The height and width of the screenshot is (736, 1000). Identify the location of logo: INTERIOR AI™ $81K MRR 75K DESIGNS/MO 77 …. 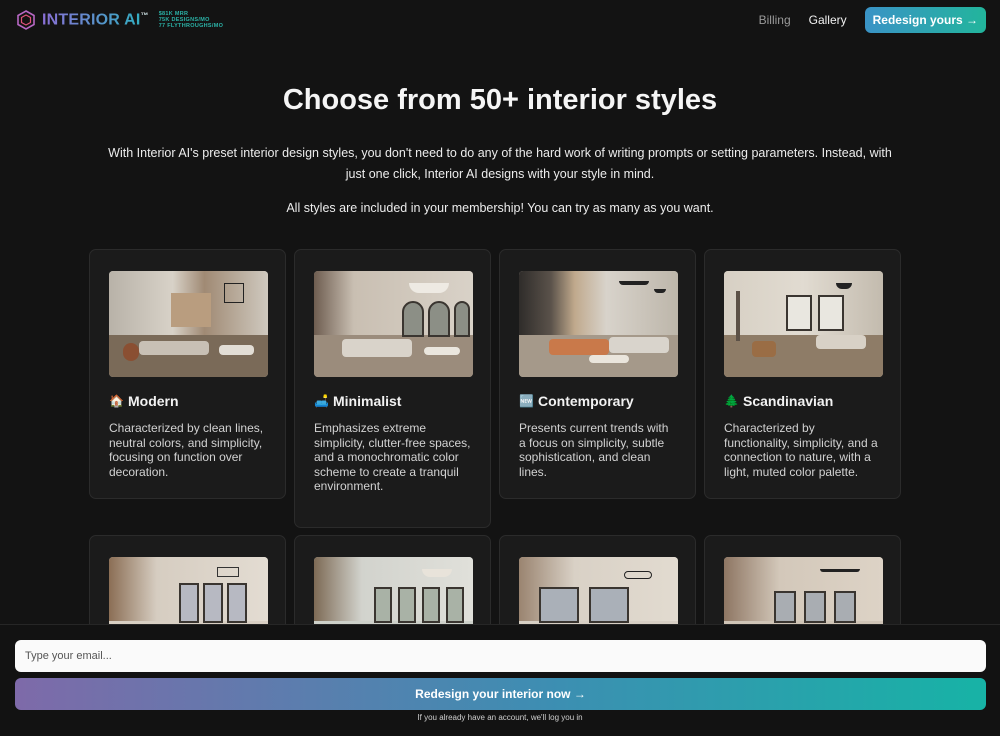
(119, 20).